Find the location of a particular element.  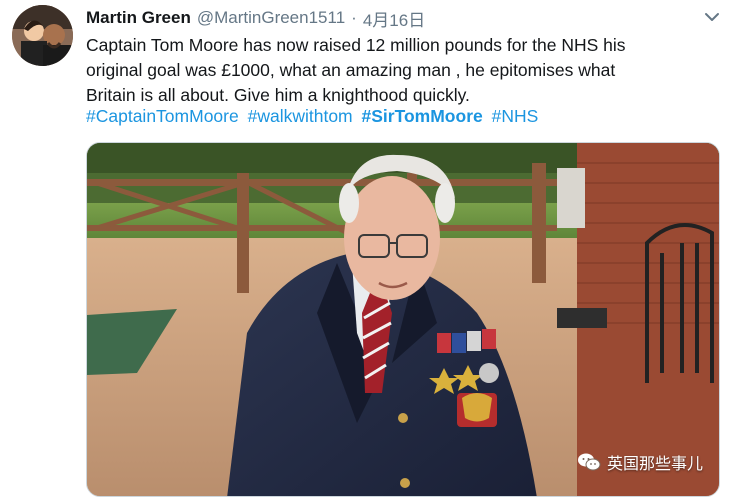

chevron-down-icon is located at coordinates (712, 17).